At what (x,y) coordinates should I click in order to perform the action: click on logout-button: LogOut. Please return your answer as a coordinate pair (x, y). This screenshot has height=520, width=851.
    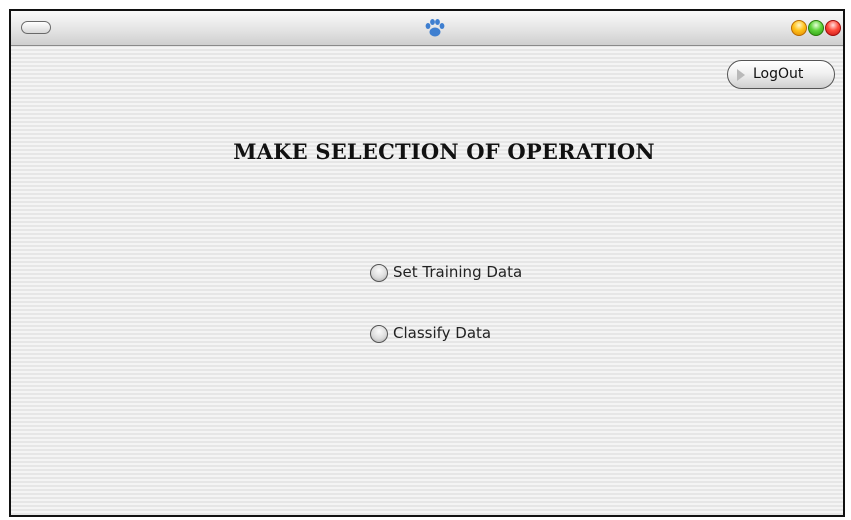
    Looking at the image, I should click on (781, 74).